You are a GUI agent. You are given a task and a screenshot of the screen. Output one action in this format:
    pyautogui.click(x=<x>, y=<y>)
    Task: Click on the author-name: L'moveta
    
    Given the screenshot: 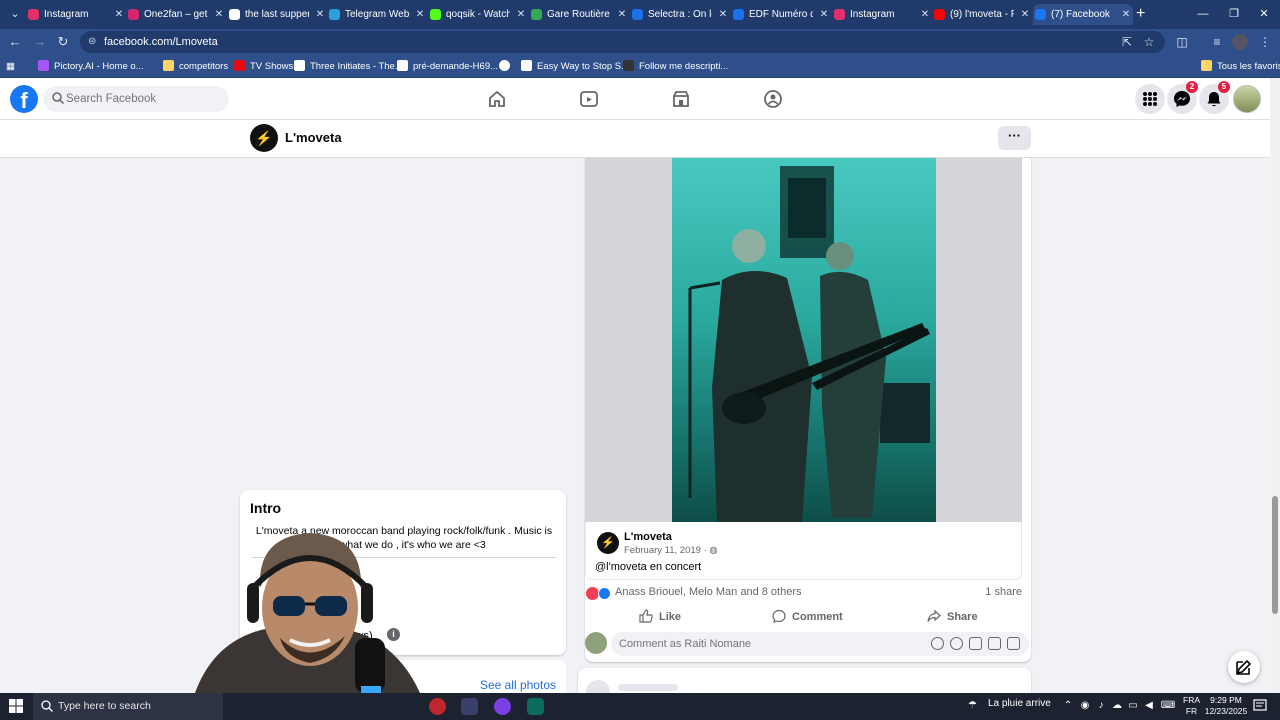 What is the action you would take?
    pyautogui.click(x=648, y=537)
    